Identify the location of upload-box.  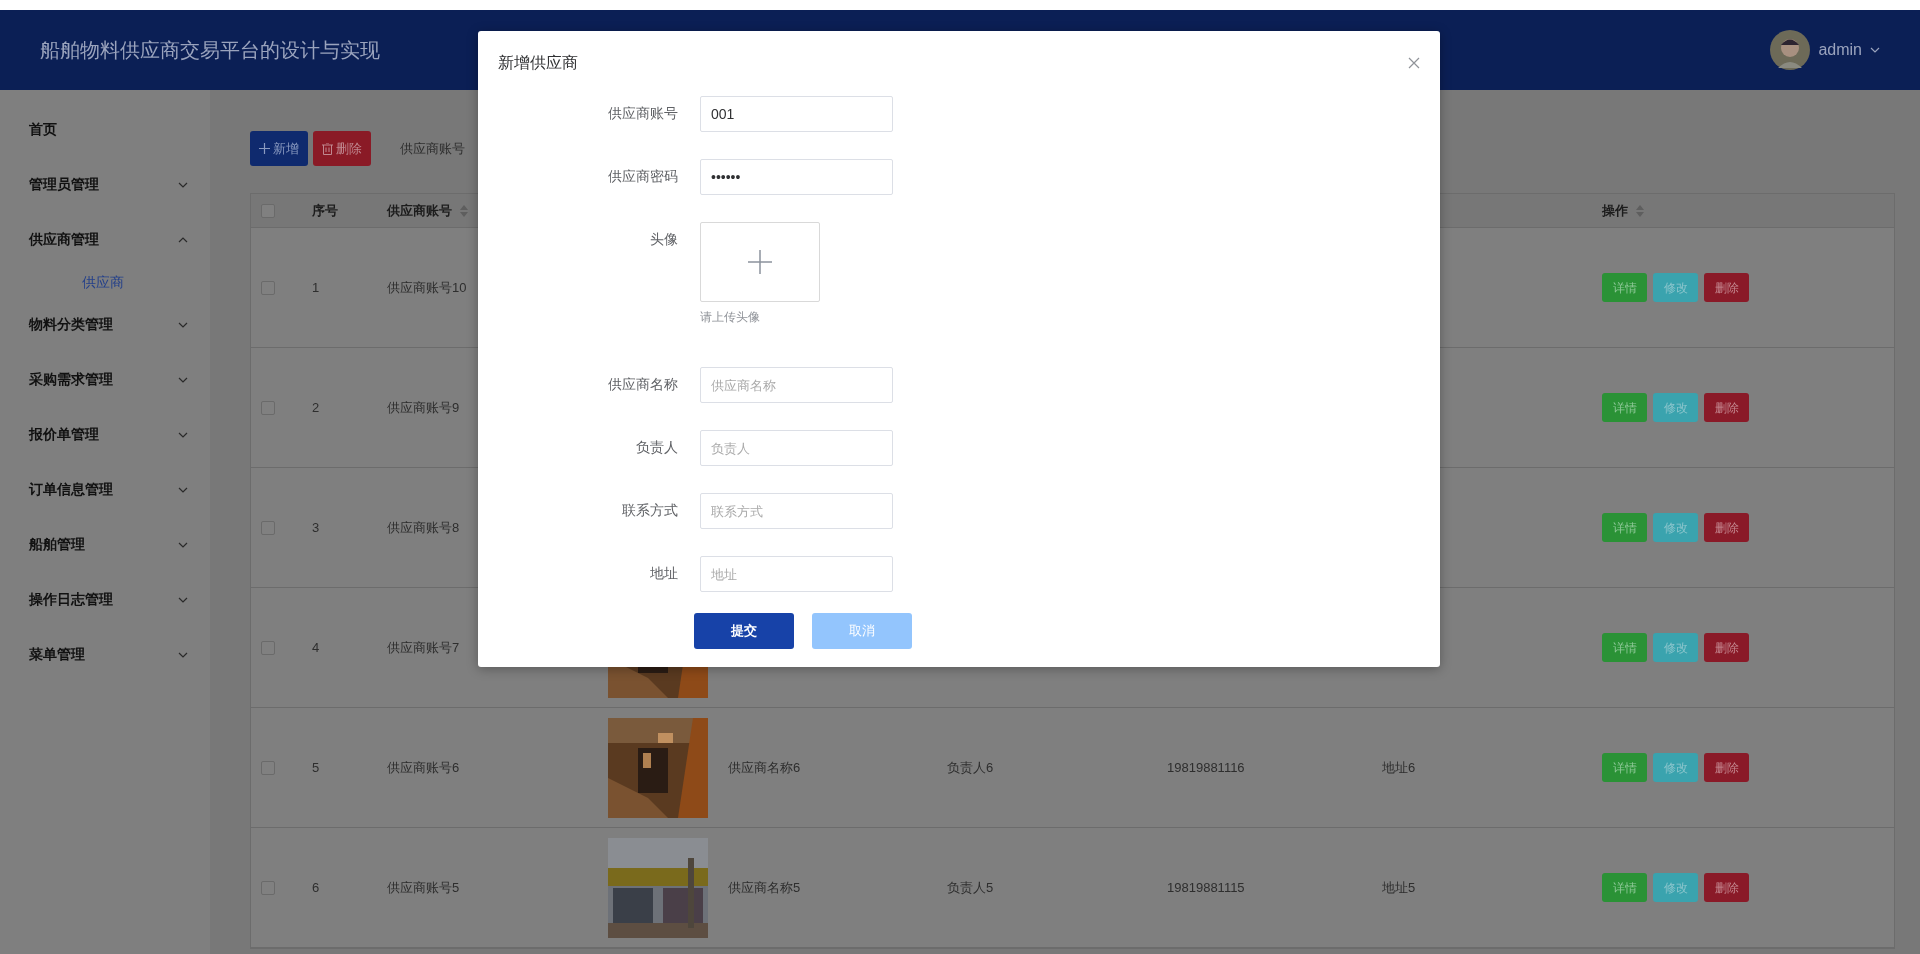
(760, 262).